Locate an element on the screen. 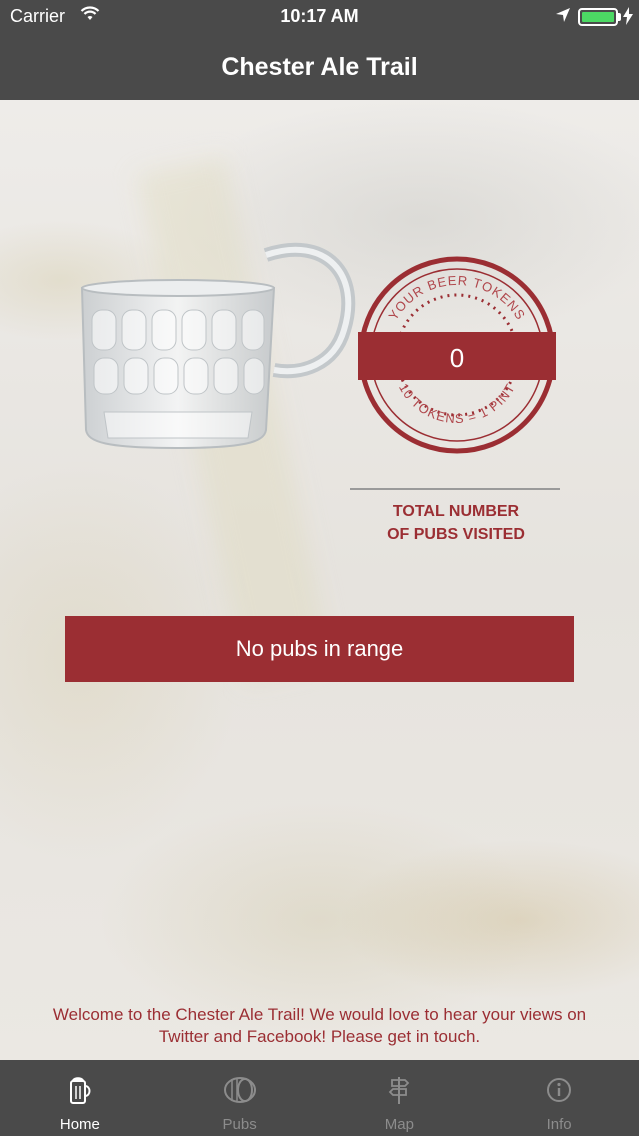  pubs-visited-line1: TOTAL NUMBER is located at coordinates (456, 511).